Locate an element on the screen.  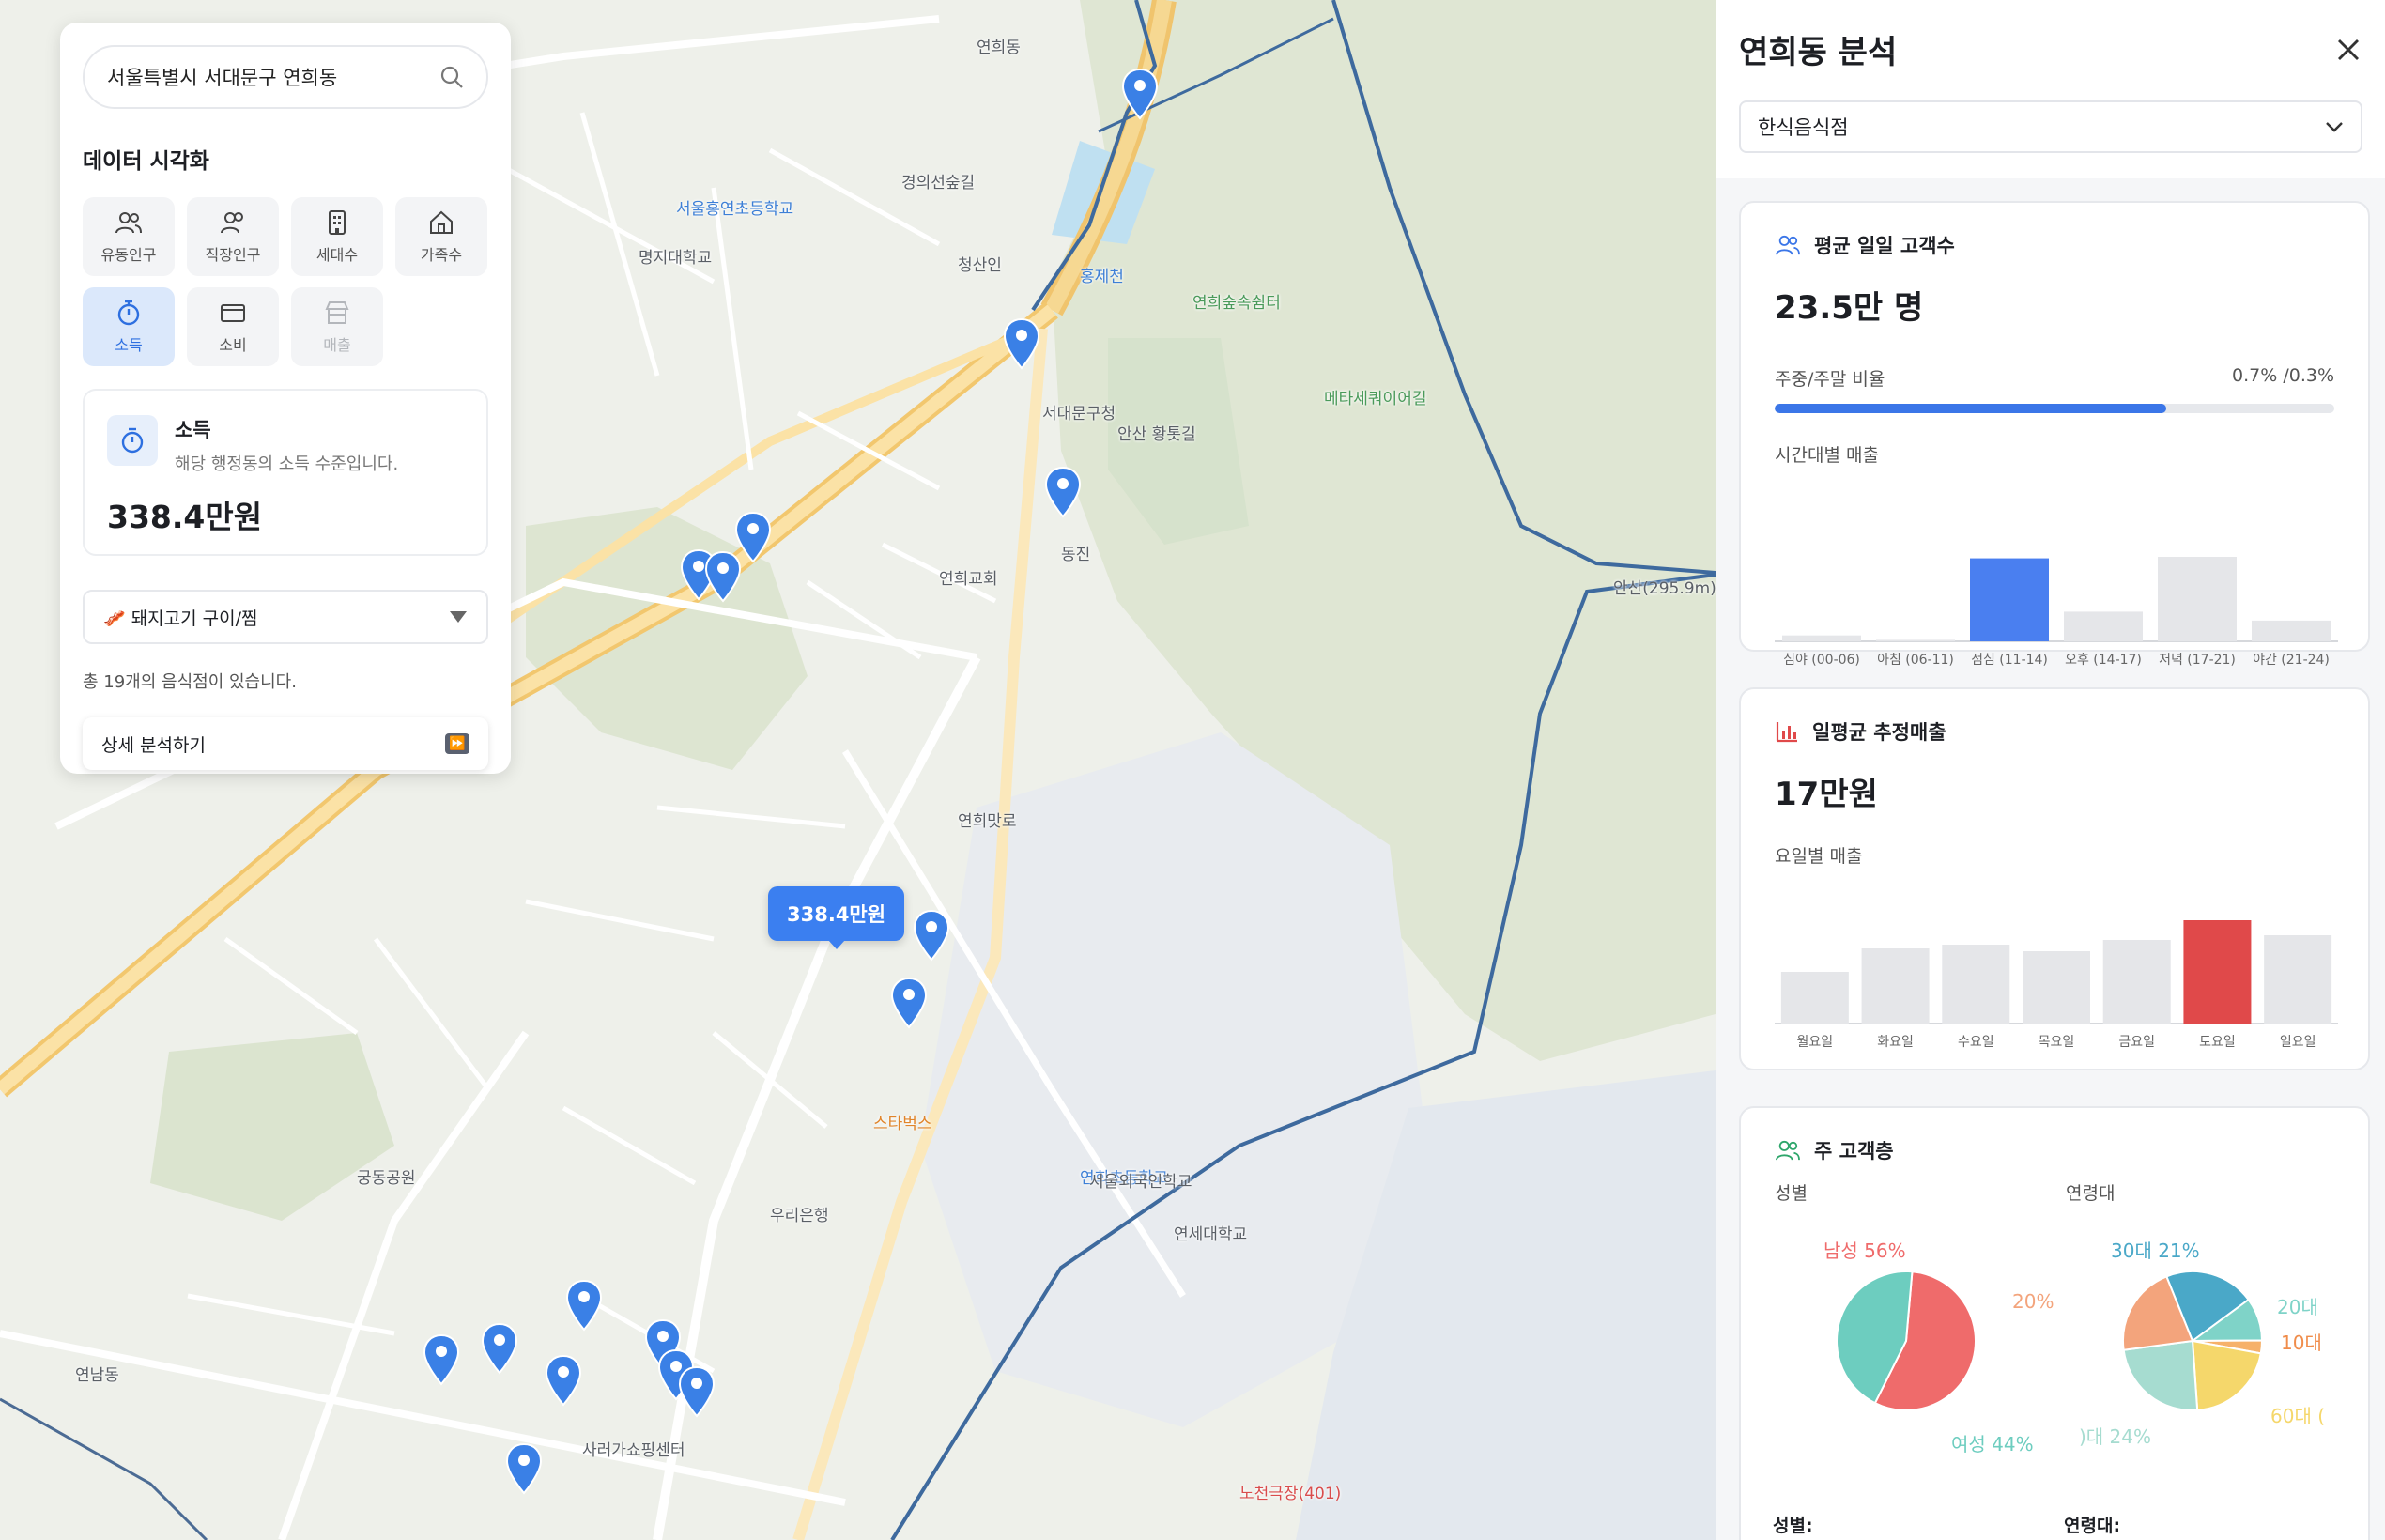
visualization-title: 데이터 시각화 is located at coordinates (146, 161).